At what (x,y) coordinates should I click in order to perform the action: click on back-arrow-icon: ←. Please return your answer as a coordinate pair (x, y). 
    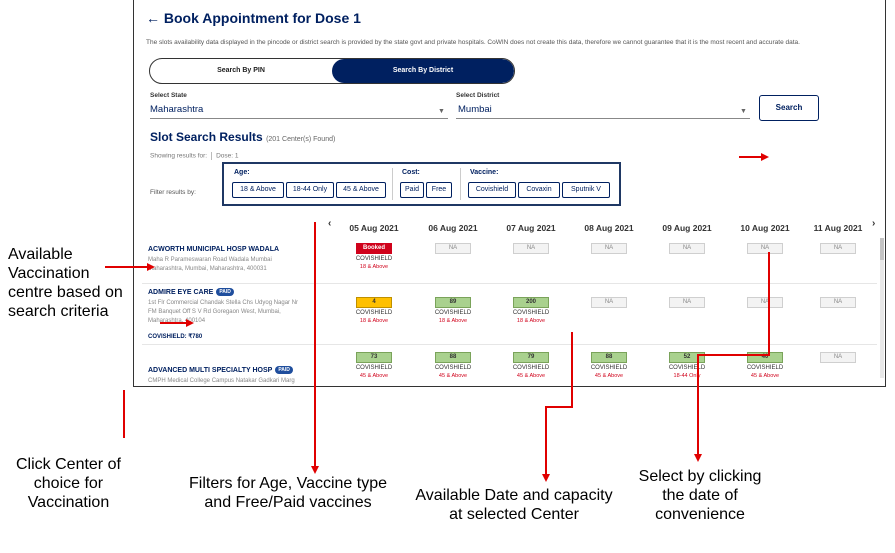
    Looking at the image, I should click on (153, 18).